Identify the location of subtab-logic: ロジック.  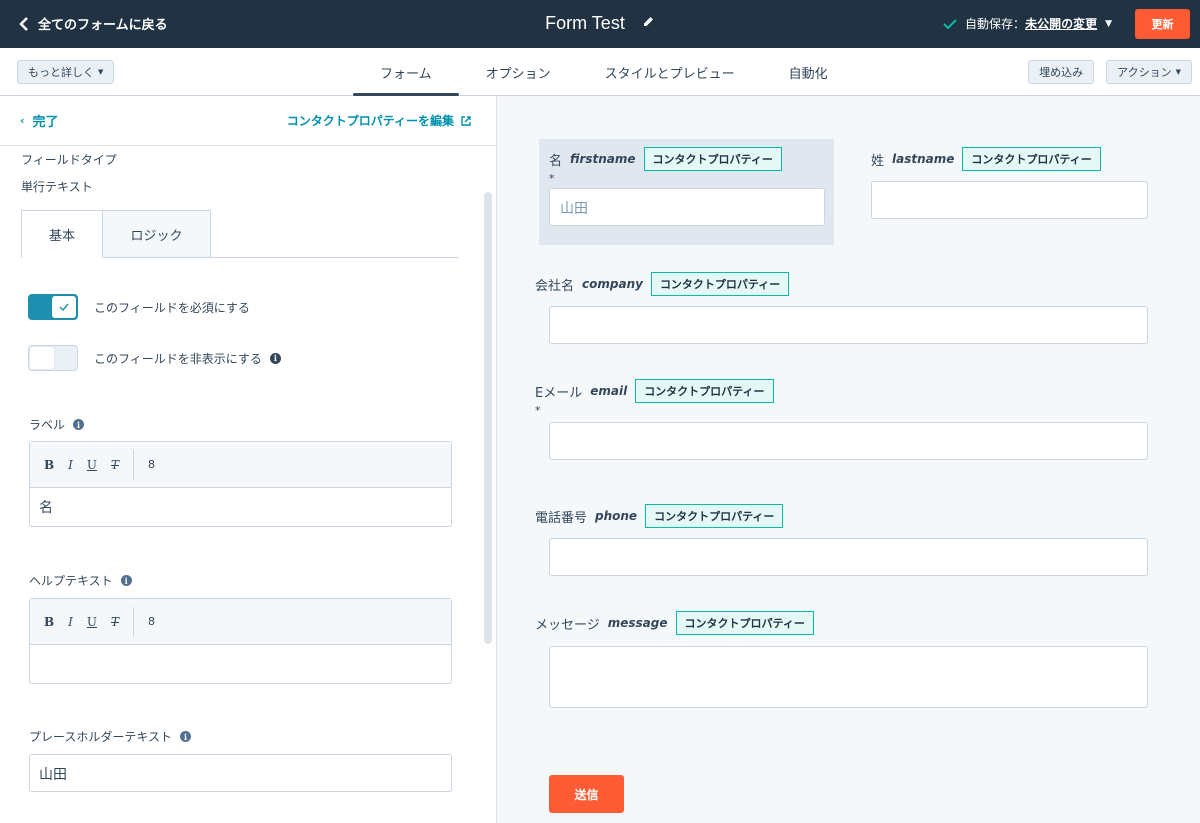
(157, 234).